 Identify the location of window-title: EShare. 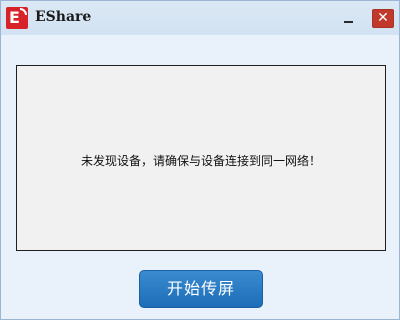
(63, 17).